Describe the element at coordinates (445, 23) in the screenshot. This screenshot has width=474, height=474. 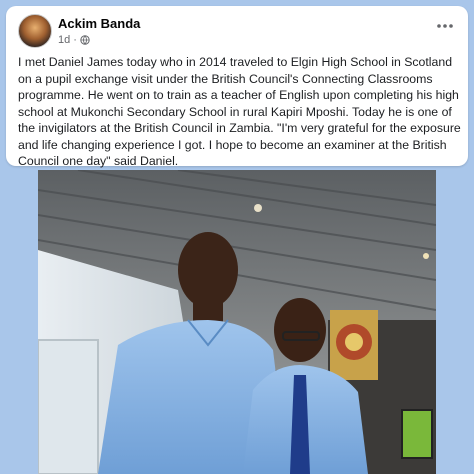
I see `more-dots-icon` at that location.